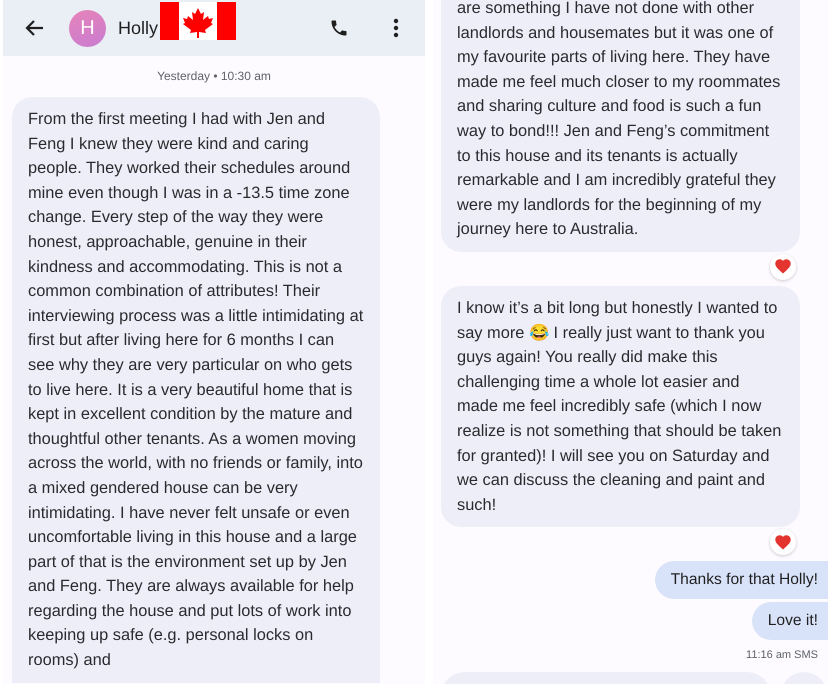 The image size is (828, 684). Describe the element at coordinates (198, 21) in the screenshot. I see `flag-icon` at that location.